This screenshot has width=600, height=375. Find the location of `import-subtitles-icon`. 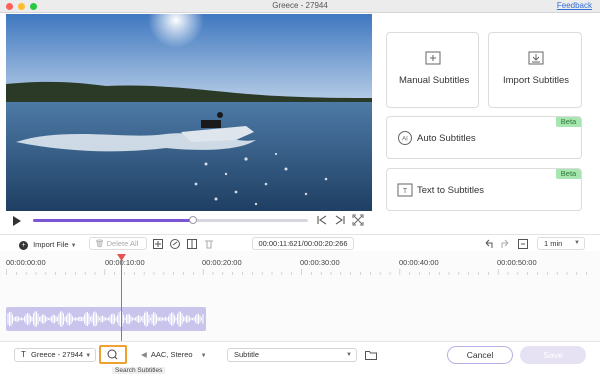

import-subtitles-icon is located at coordinates (536, 58).